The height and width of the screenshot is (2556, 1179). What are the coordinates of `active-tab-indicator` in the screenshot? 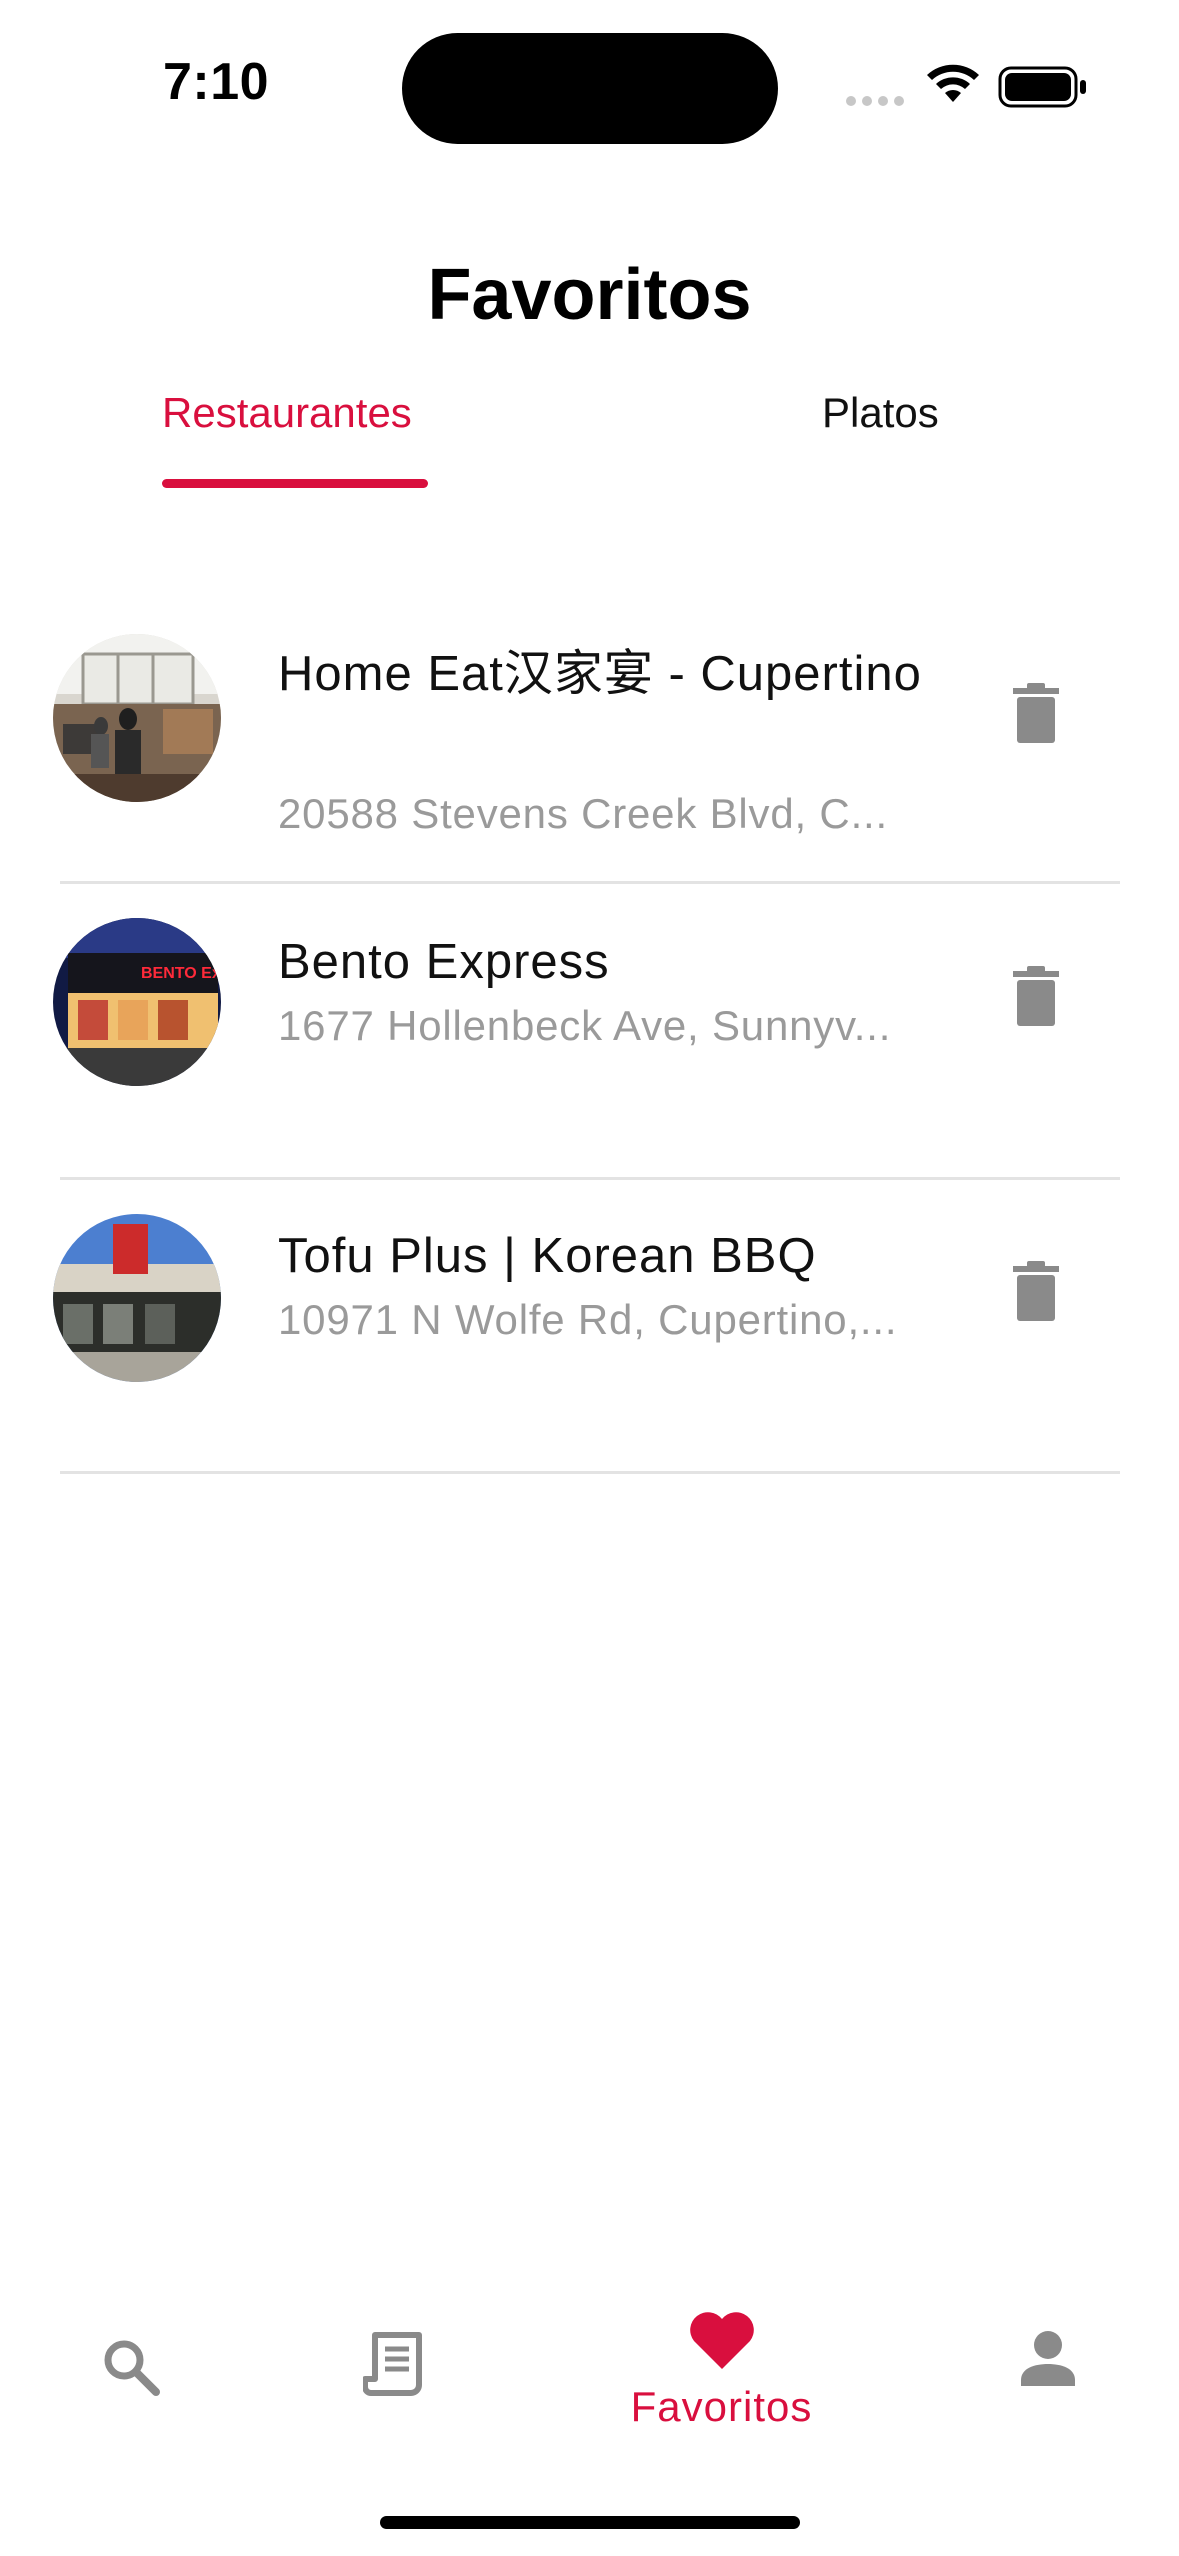 It's located at (295, 483).